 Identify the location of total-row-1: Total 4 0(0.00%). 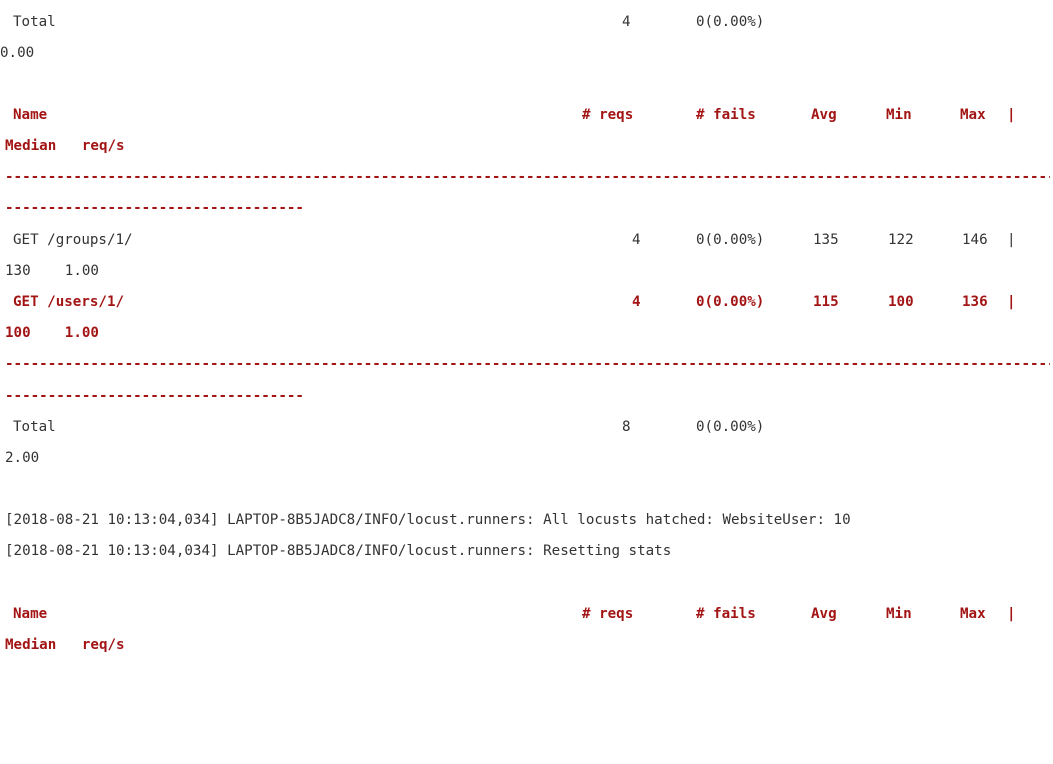
(384, 22).